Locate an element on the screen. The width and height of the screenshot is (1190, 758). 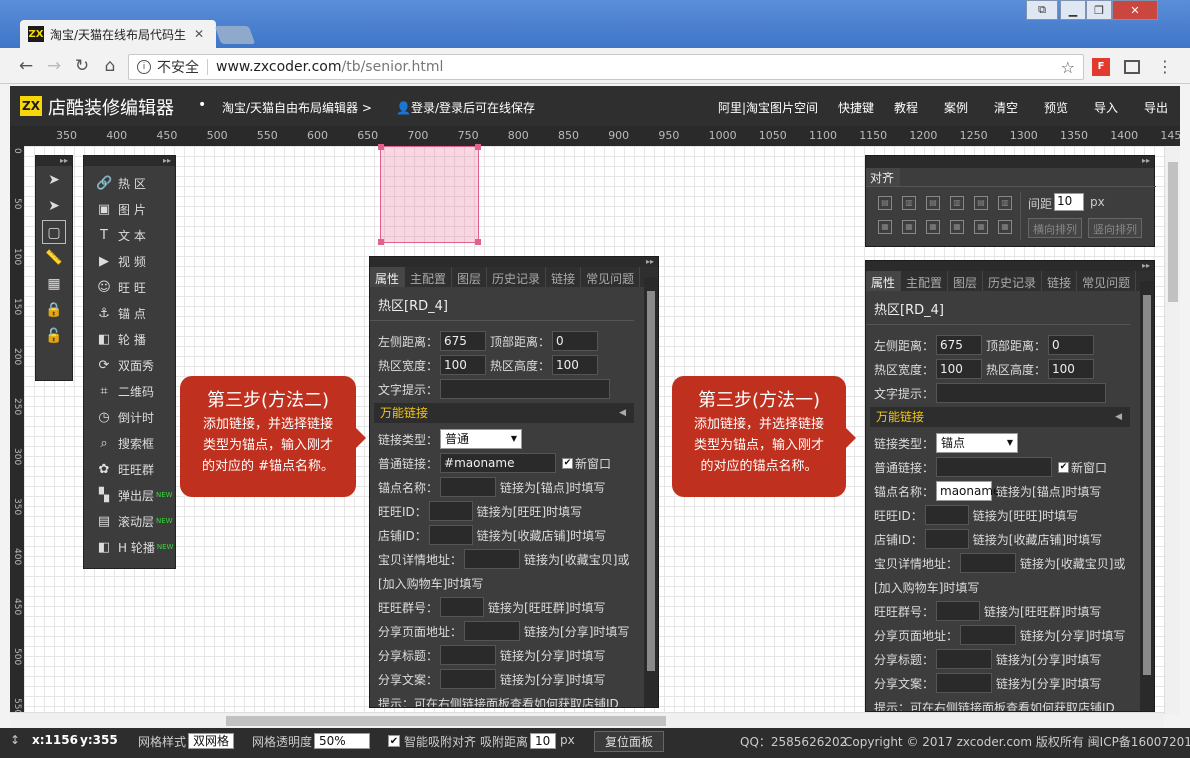
ww-id-input is located at coordinates (946, 515).